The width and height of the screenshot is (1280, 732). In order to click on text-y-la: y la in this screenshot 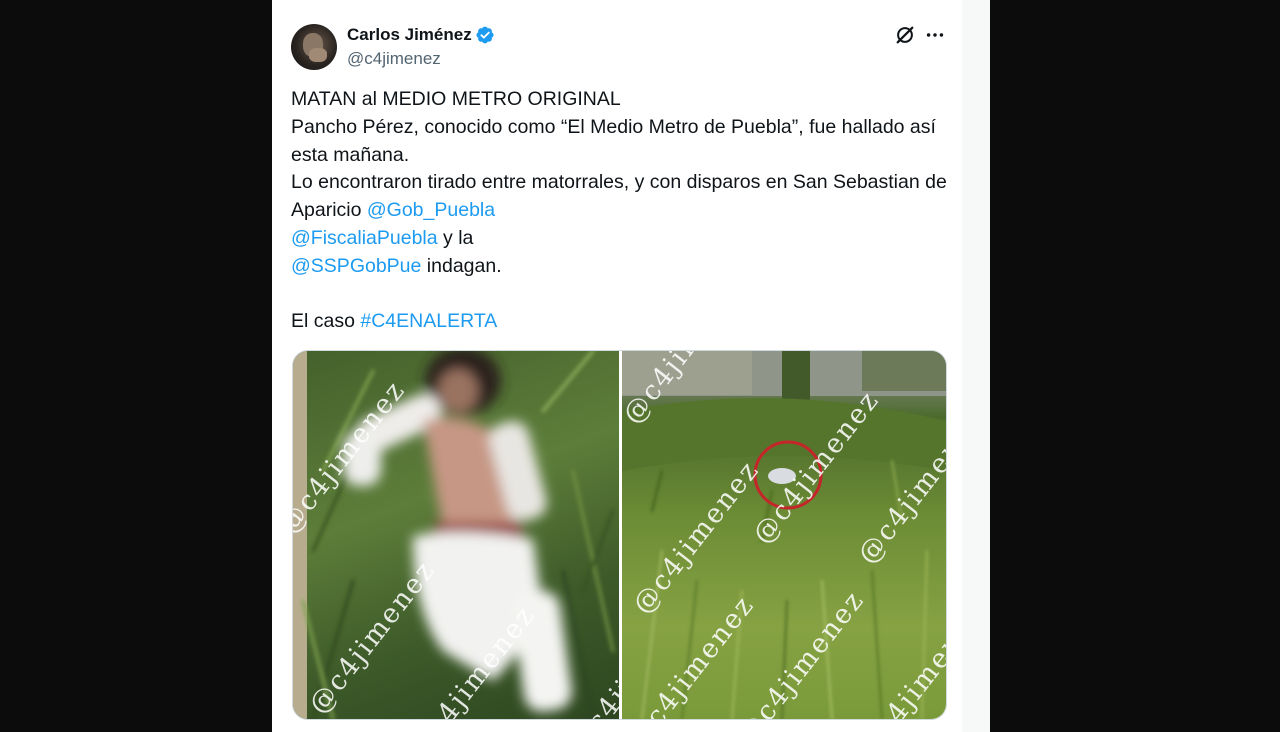, I will do `click(455, 237)`.